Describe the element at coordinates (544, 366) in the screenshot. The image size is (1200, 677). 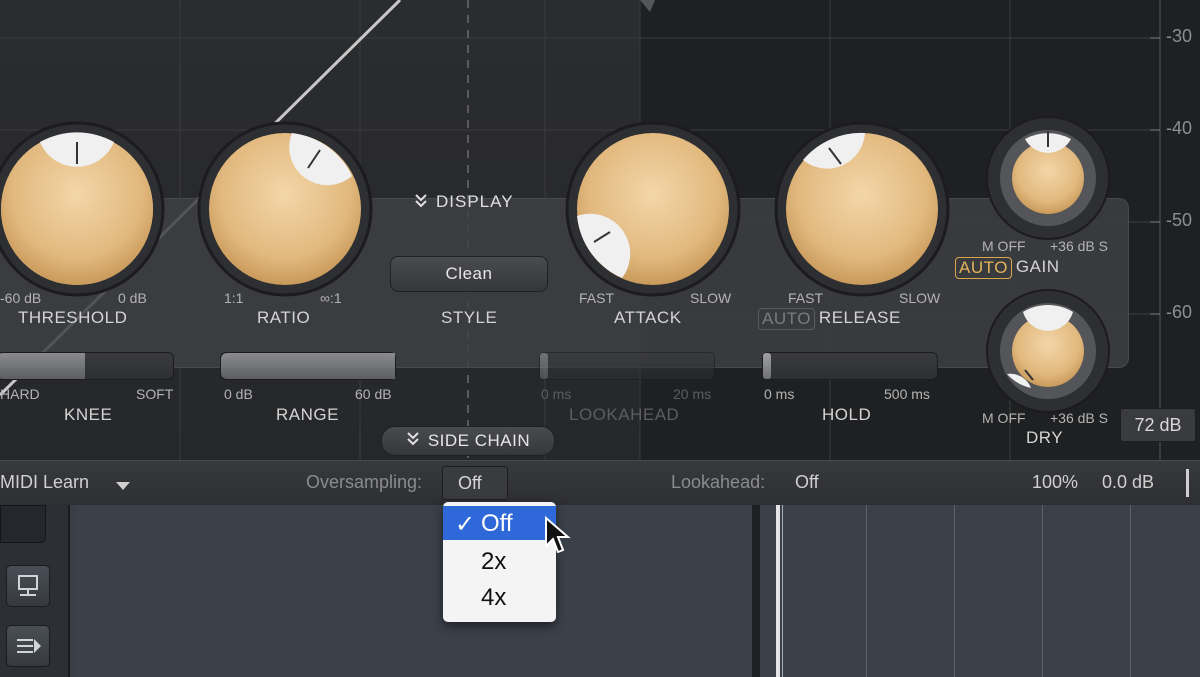
I see `lookahead-slider-thumb` at that location.